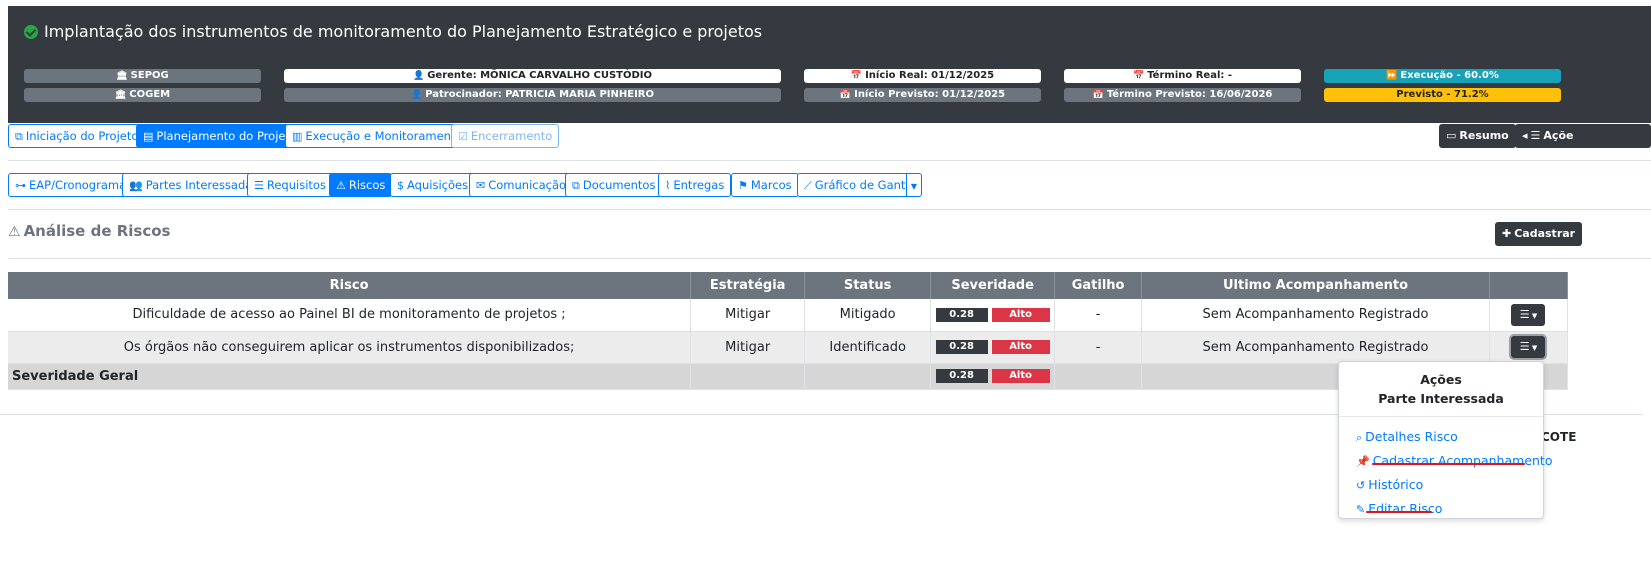 This screenshot has height=570, width=1651. I want to click on dollar-icon: $, so click(400, 185).